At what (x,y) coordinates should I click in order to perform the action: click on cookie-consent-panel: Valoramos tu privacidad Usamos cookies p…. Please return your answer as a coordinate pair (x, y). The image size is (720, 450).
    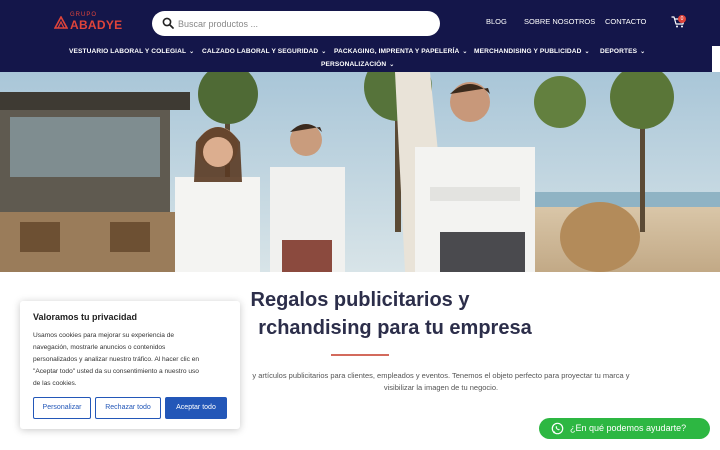
    Looking at the image, I should click on (130, 365).